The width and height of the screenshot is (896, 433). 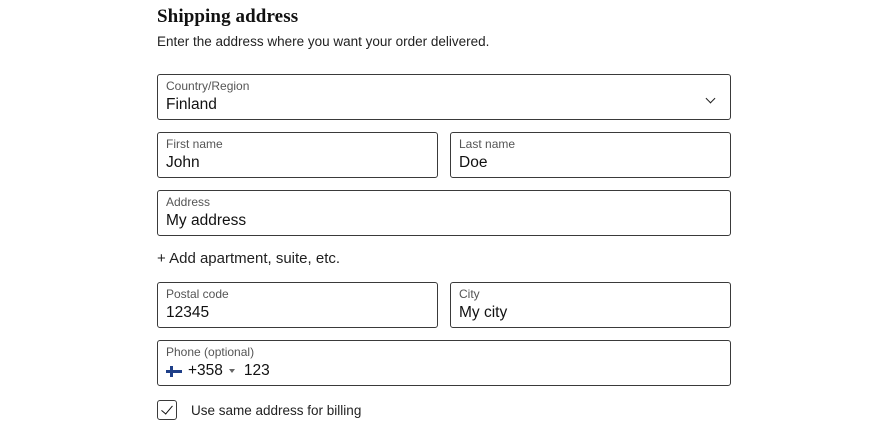 What do you see at coordinates (188, 312) in the screenshot?
I see `postal-code-value: 12345` at bounding box center [188, 312].